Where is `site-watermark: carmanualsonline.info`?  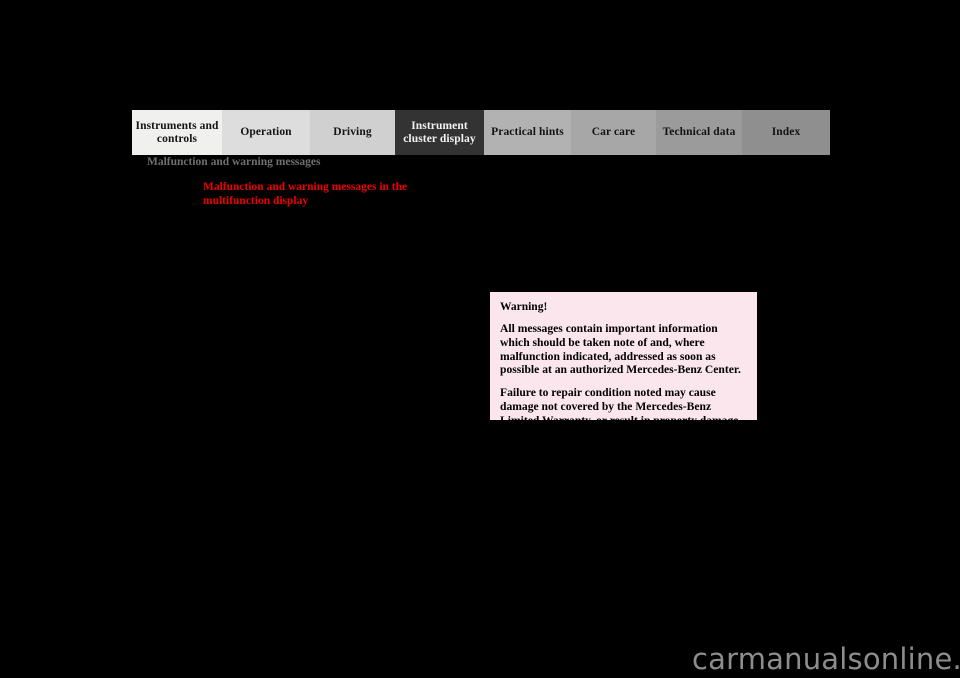
site-watermark: carmanualsonline.info is located at coordinates (826, 659).